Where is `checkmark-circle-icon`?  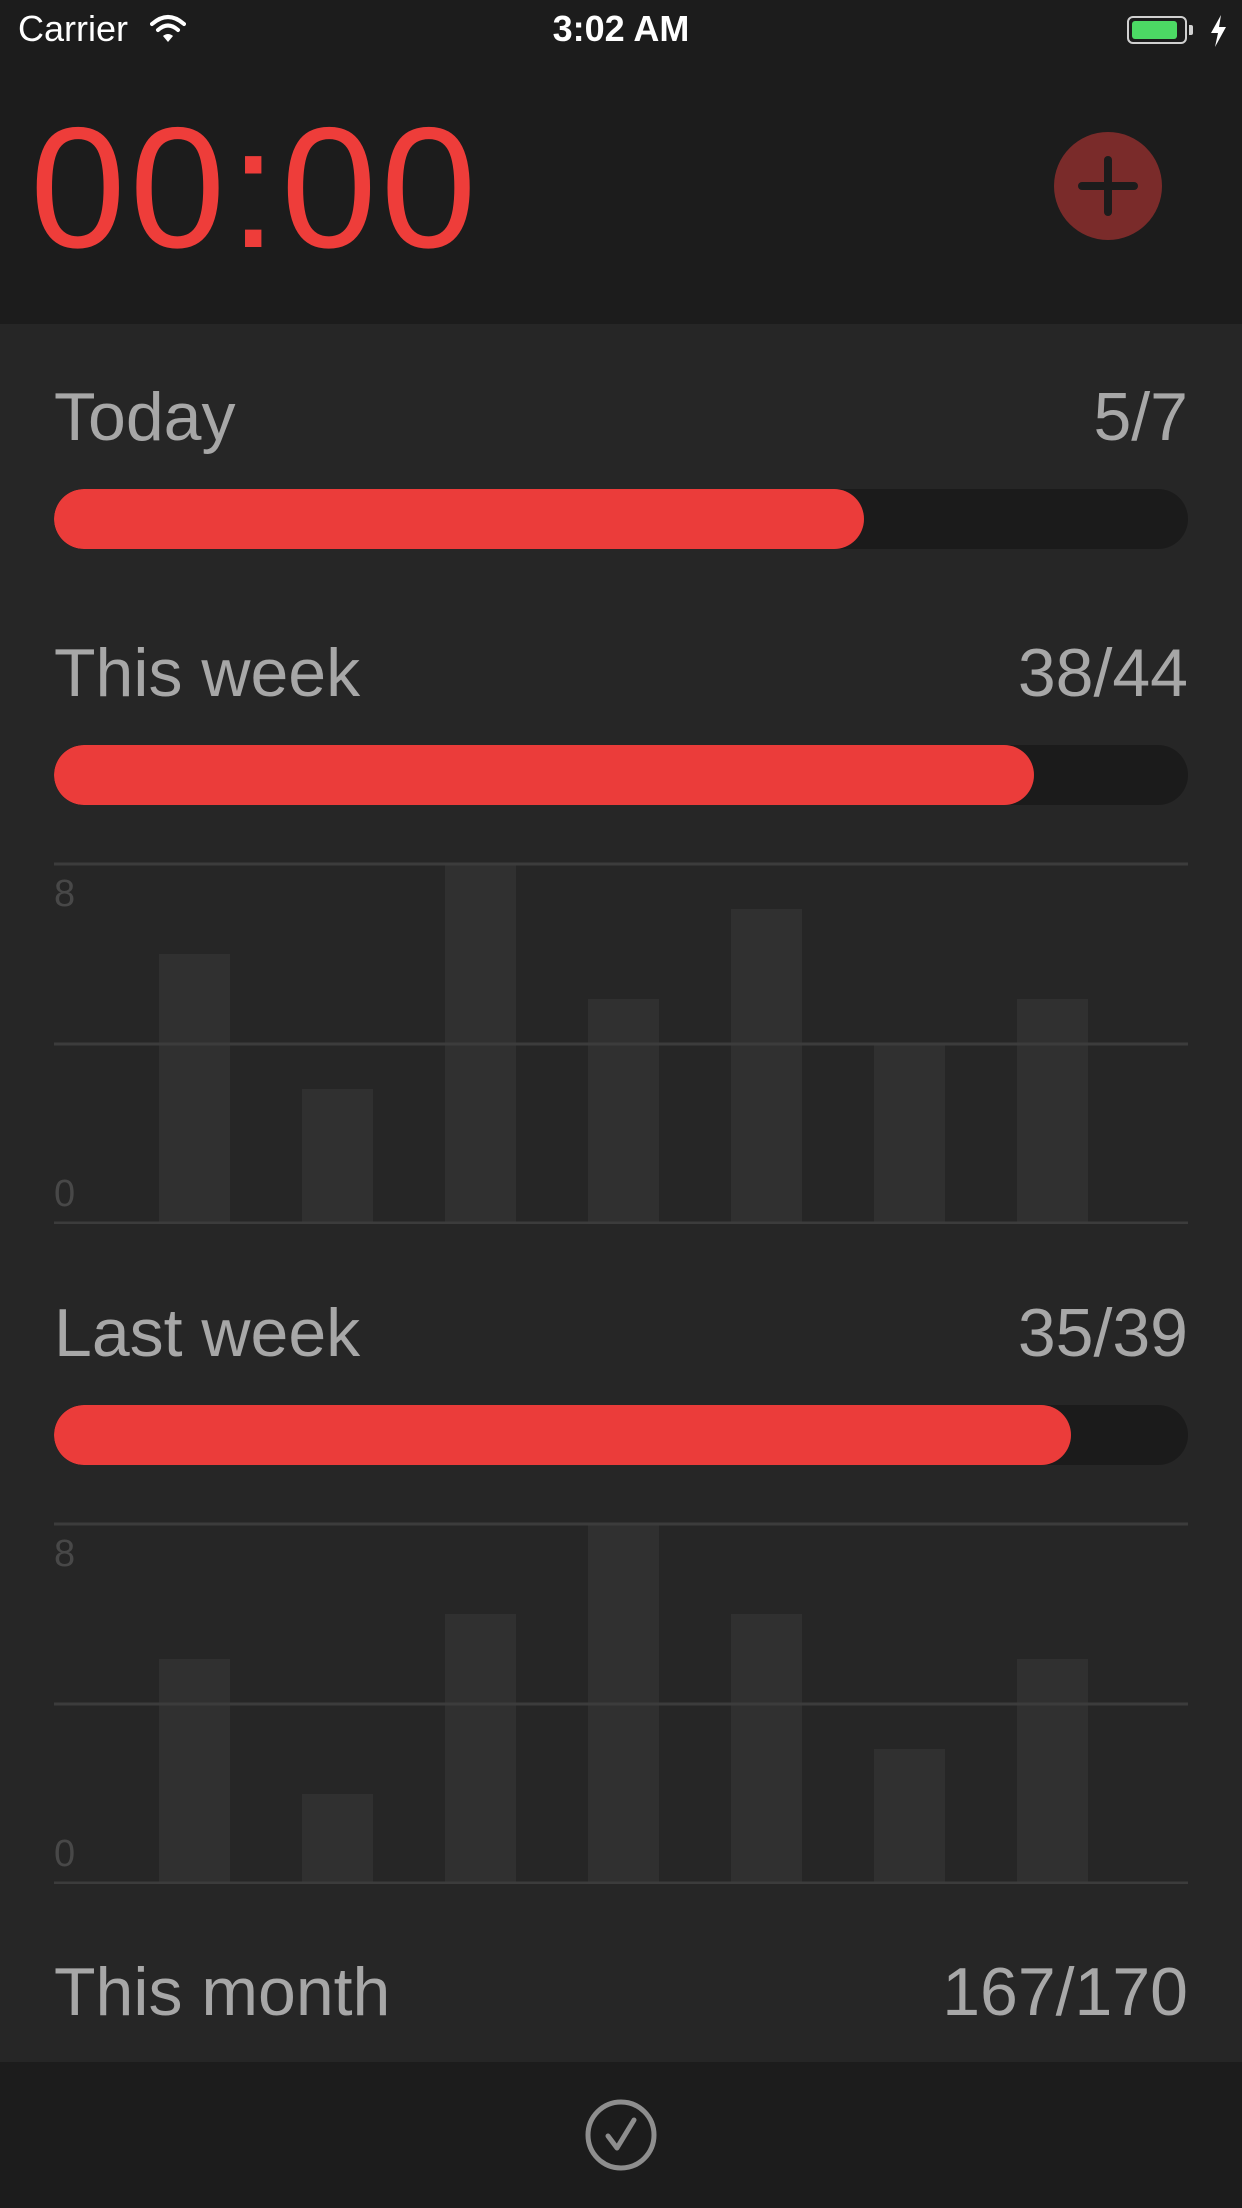
checkmark-circle-icon is located at coordinates (621, 2135).